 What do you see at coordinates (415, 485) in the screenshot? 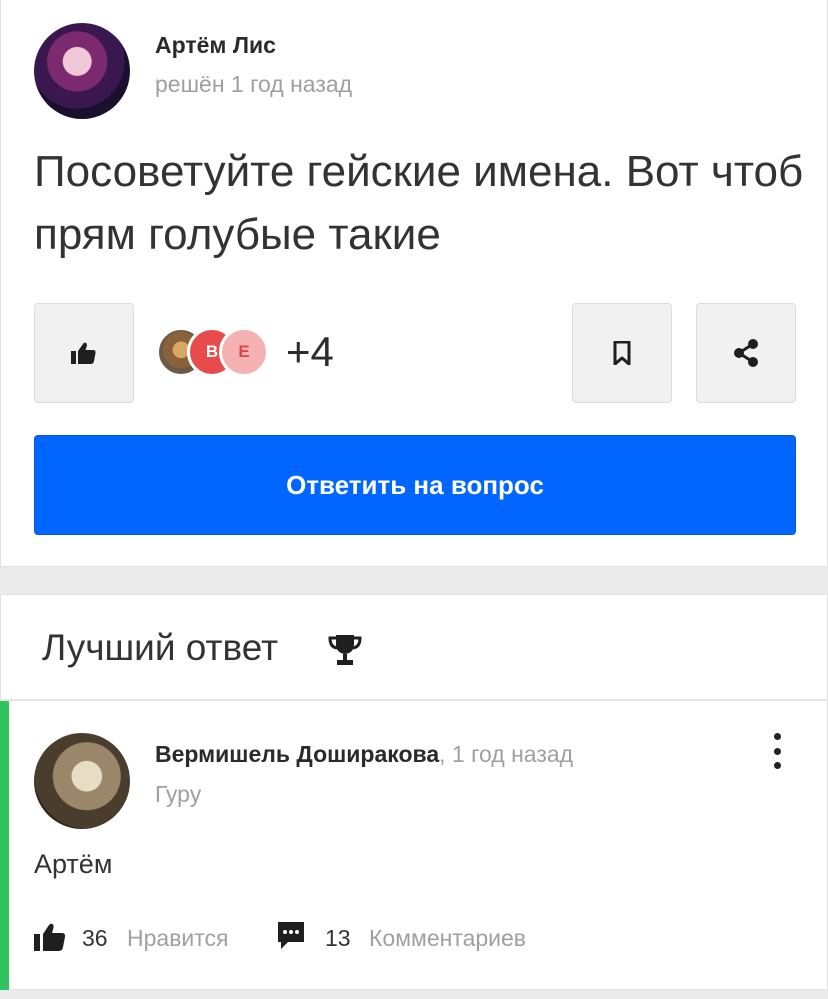
I see `answer-question-button: Ответить на вопрос` at bounding box center [415, 485].